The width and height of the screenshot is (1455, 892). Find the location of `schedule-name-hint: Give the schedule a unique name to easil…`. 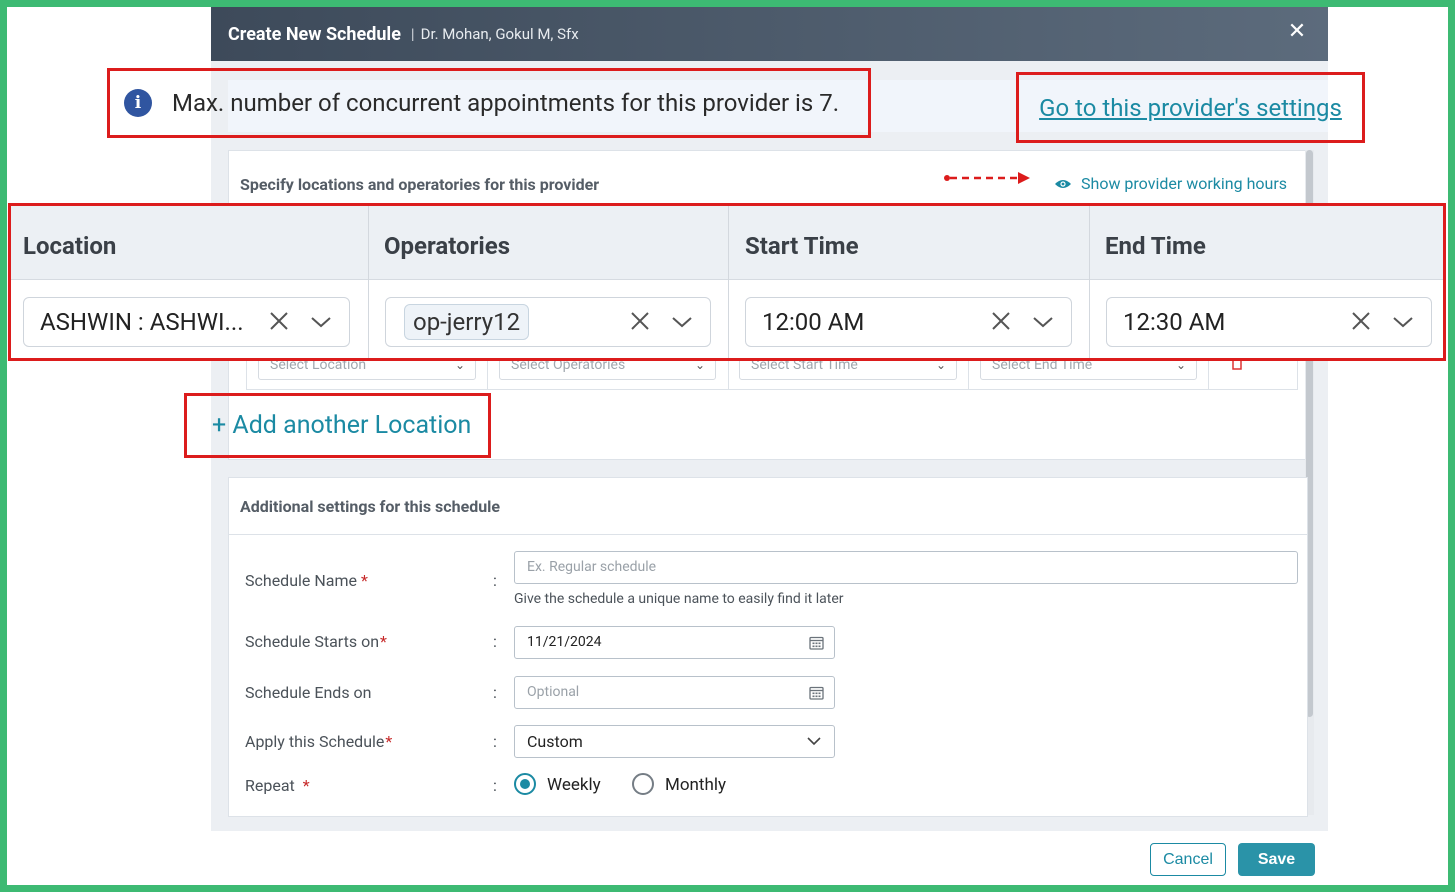

schedule-name-hint: Give the schedule a unique name to easil… is located at coordinates (679, 599).